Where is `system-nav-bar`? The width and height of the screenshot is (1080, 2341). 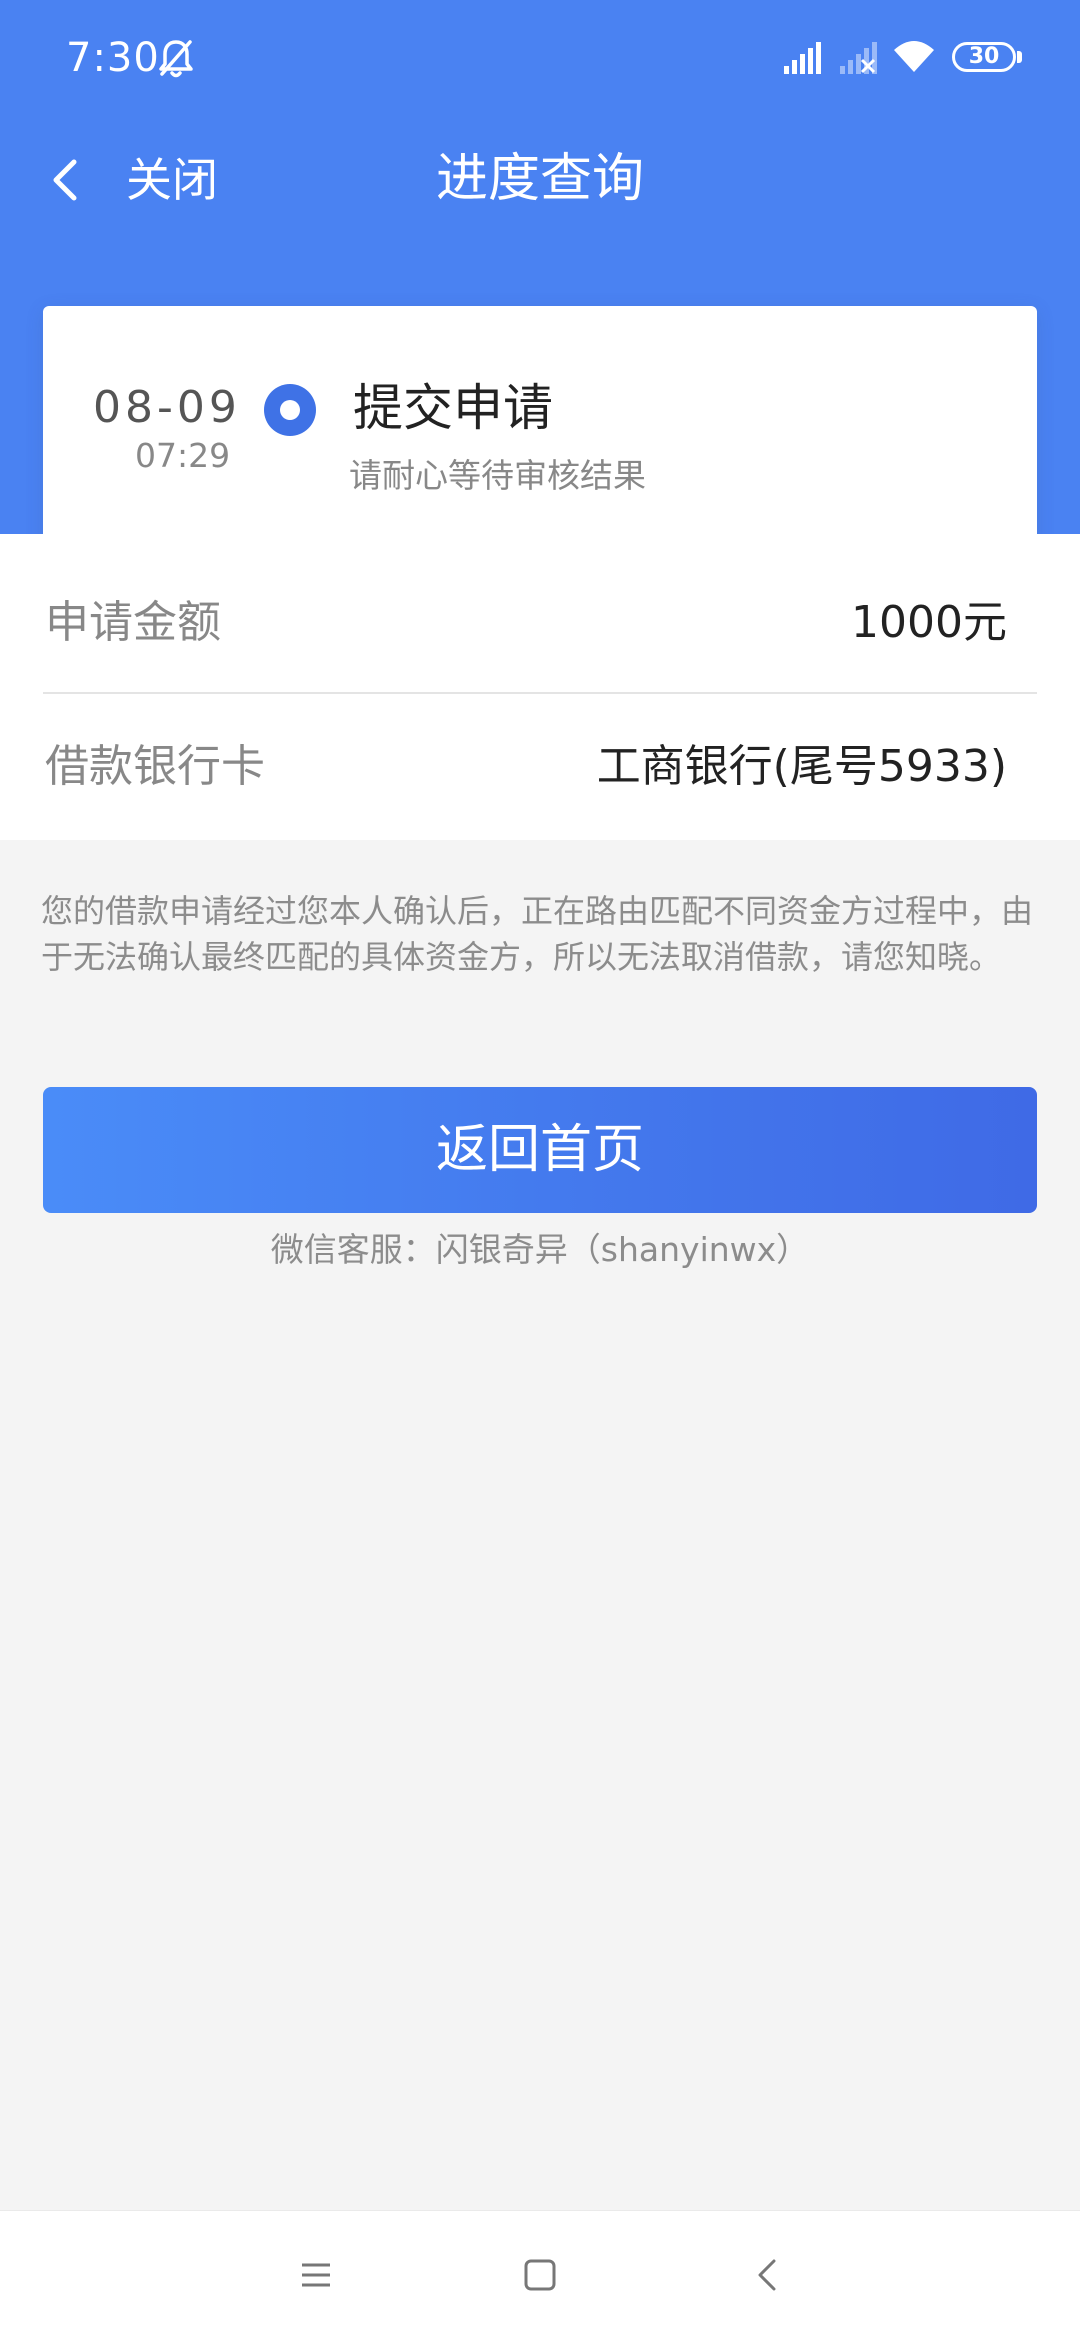 system-nav-bar is located at coordinates (540, 2275).